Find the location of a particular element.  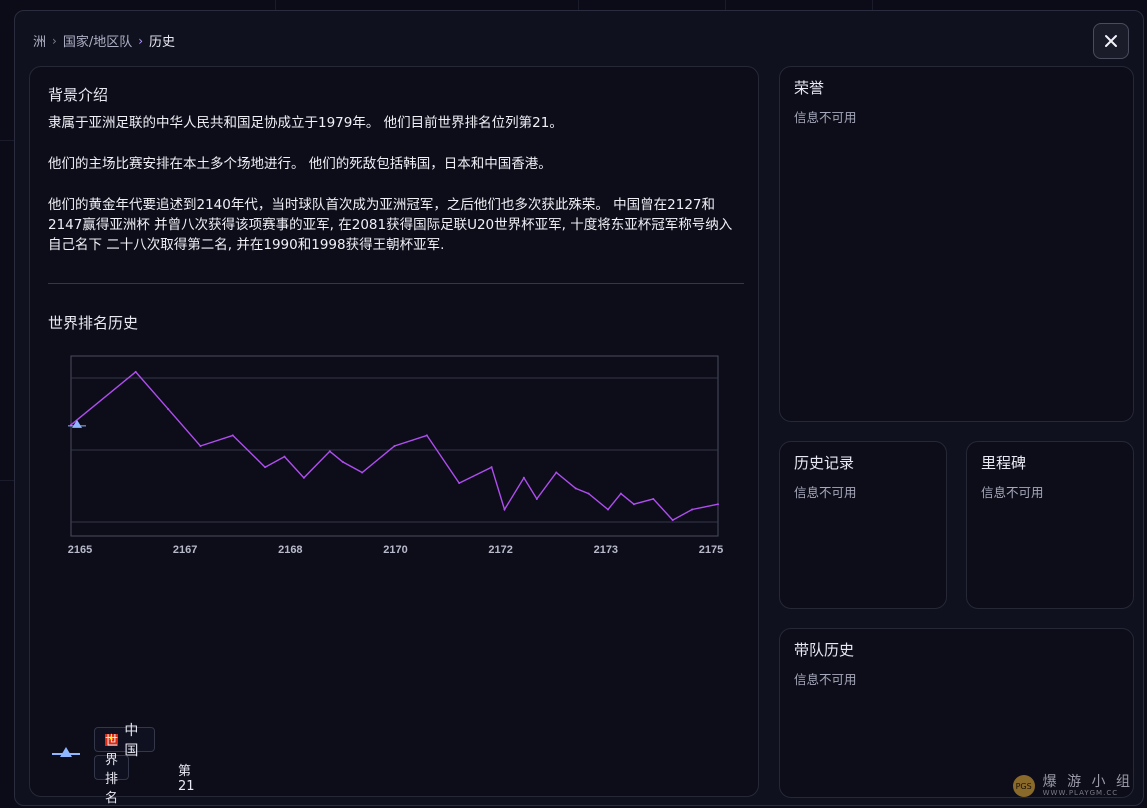

milestones-title: 里程碑 is located at coordinates (1004, 463).